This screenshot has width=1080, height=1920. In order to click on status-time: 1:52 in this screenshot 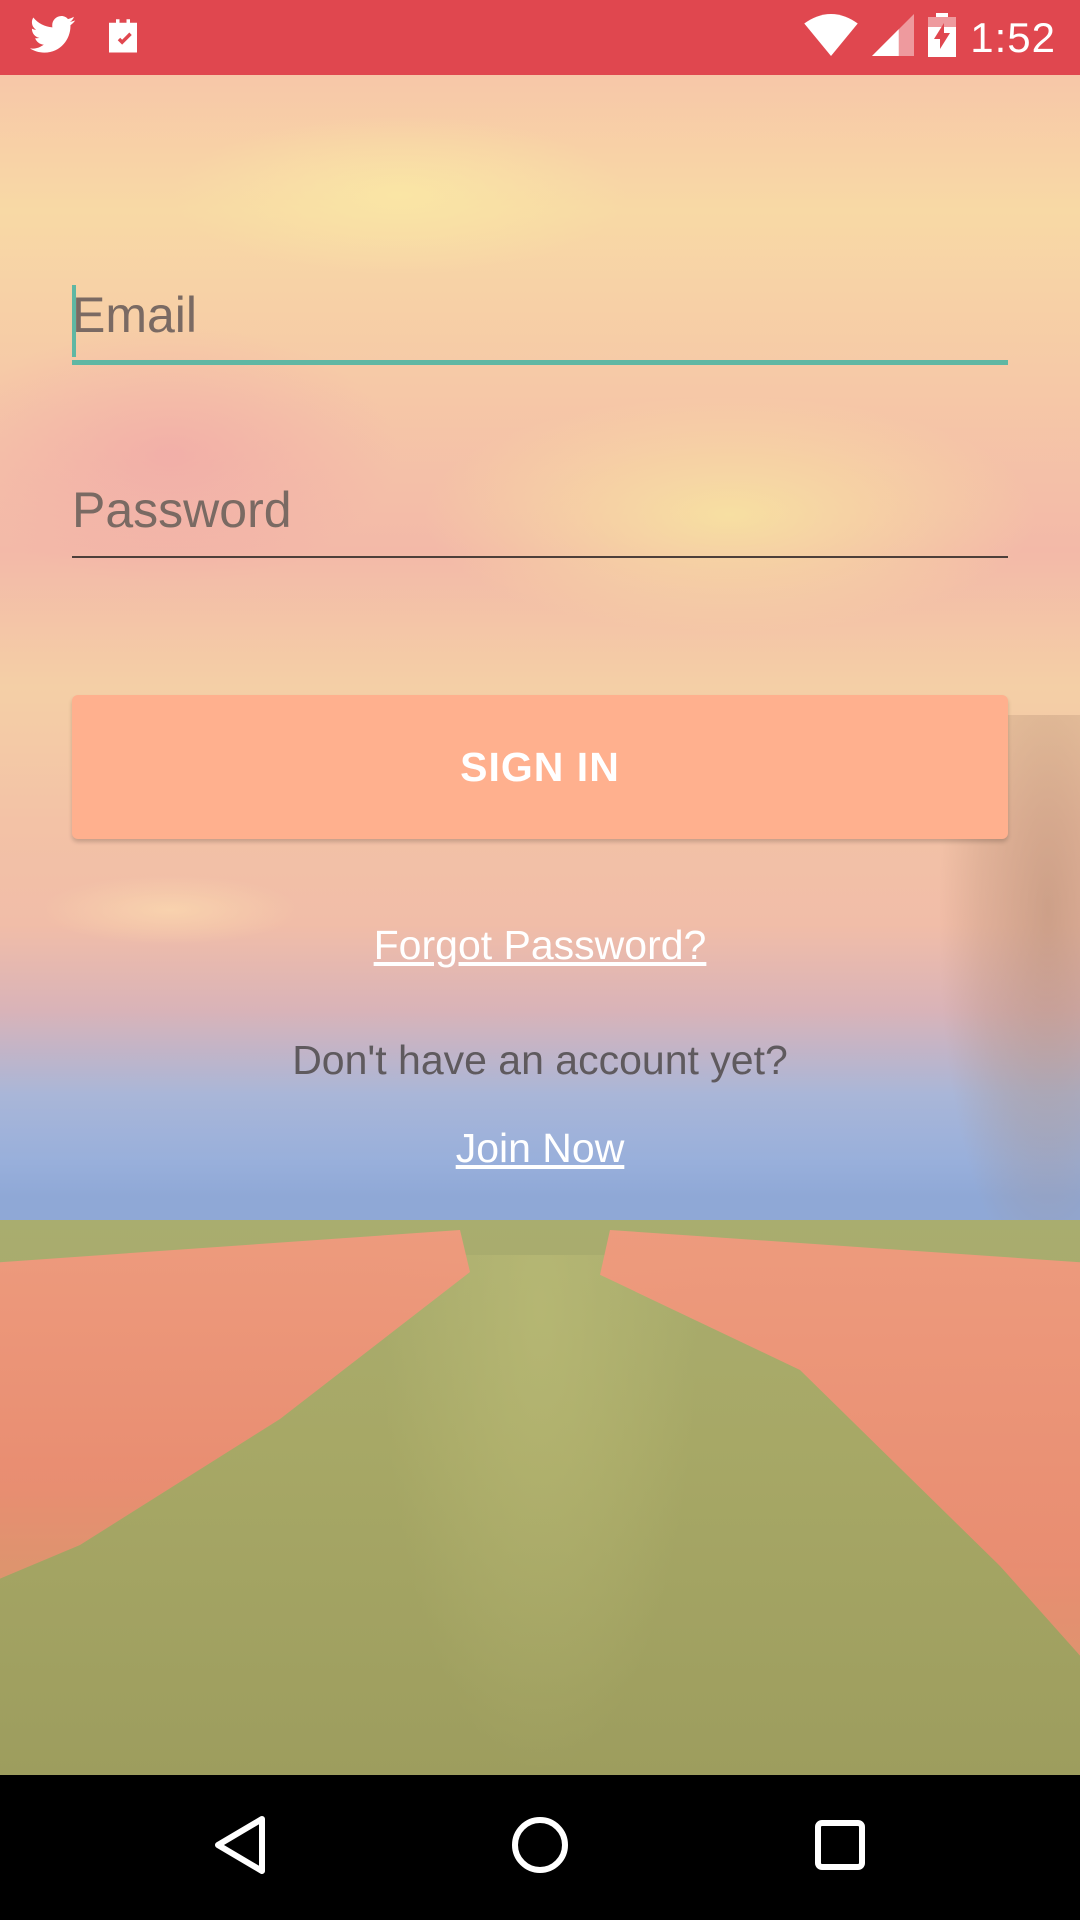, I will do `click(1013, 37)`.